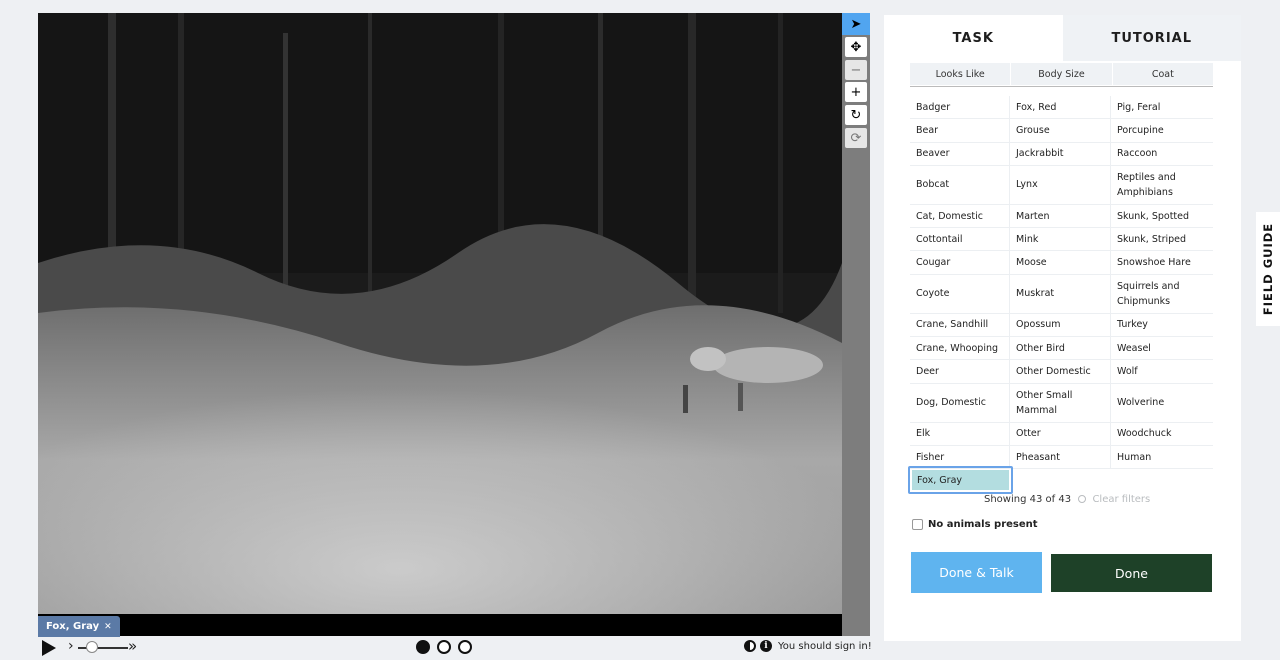  I want to click on species-choice: Turkey, so click(1162, 326).